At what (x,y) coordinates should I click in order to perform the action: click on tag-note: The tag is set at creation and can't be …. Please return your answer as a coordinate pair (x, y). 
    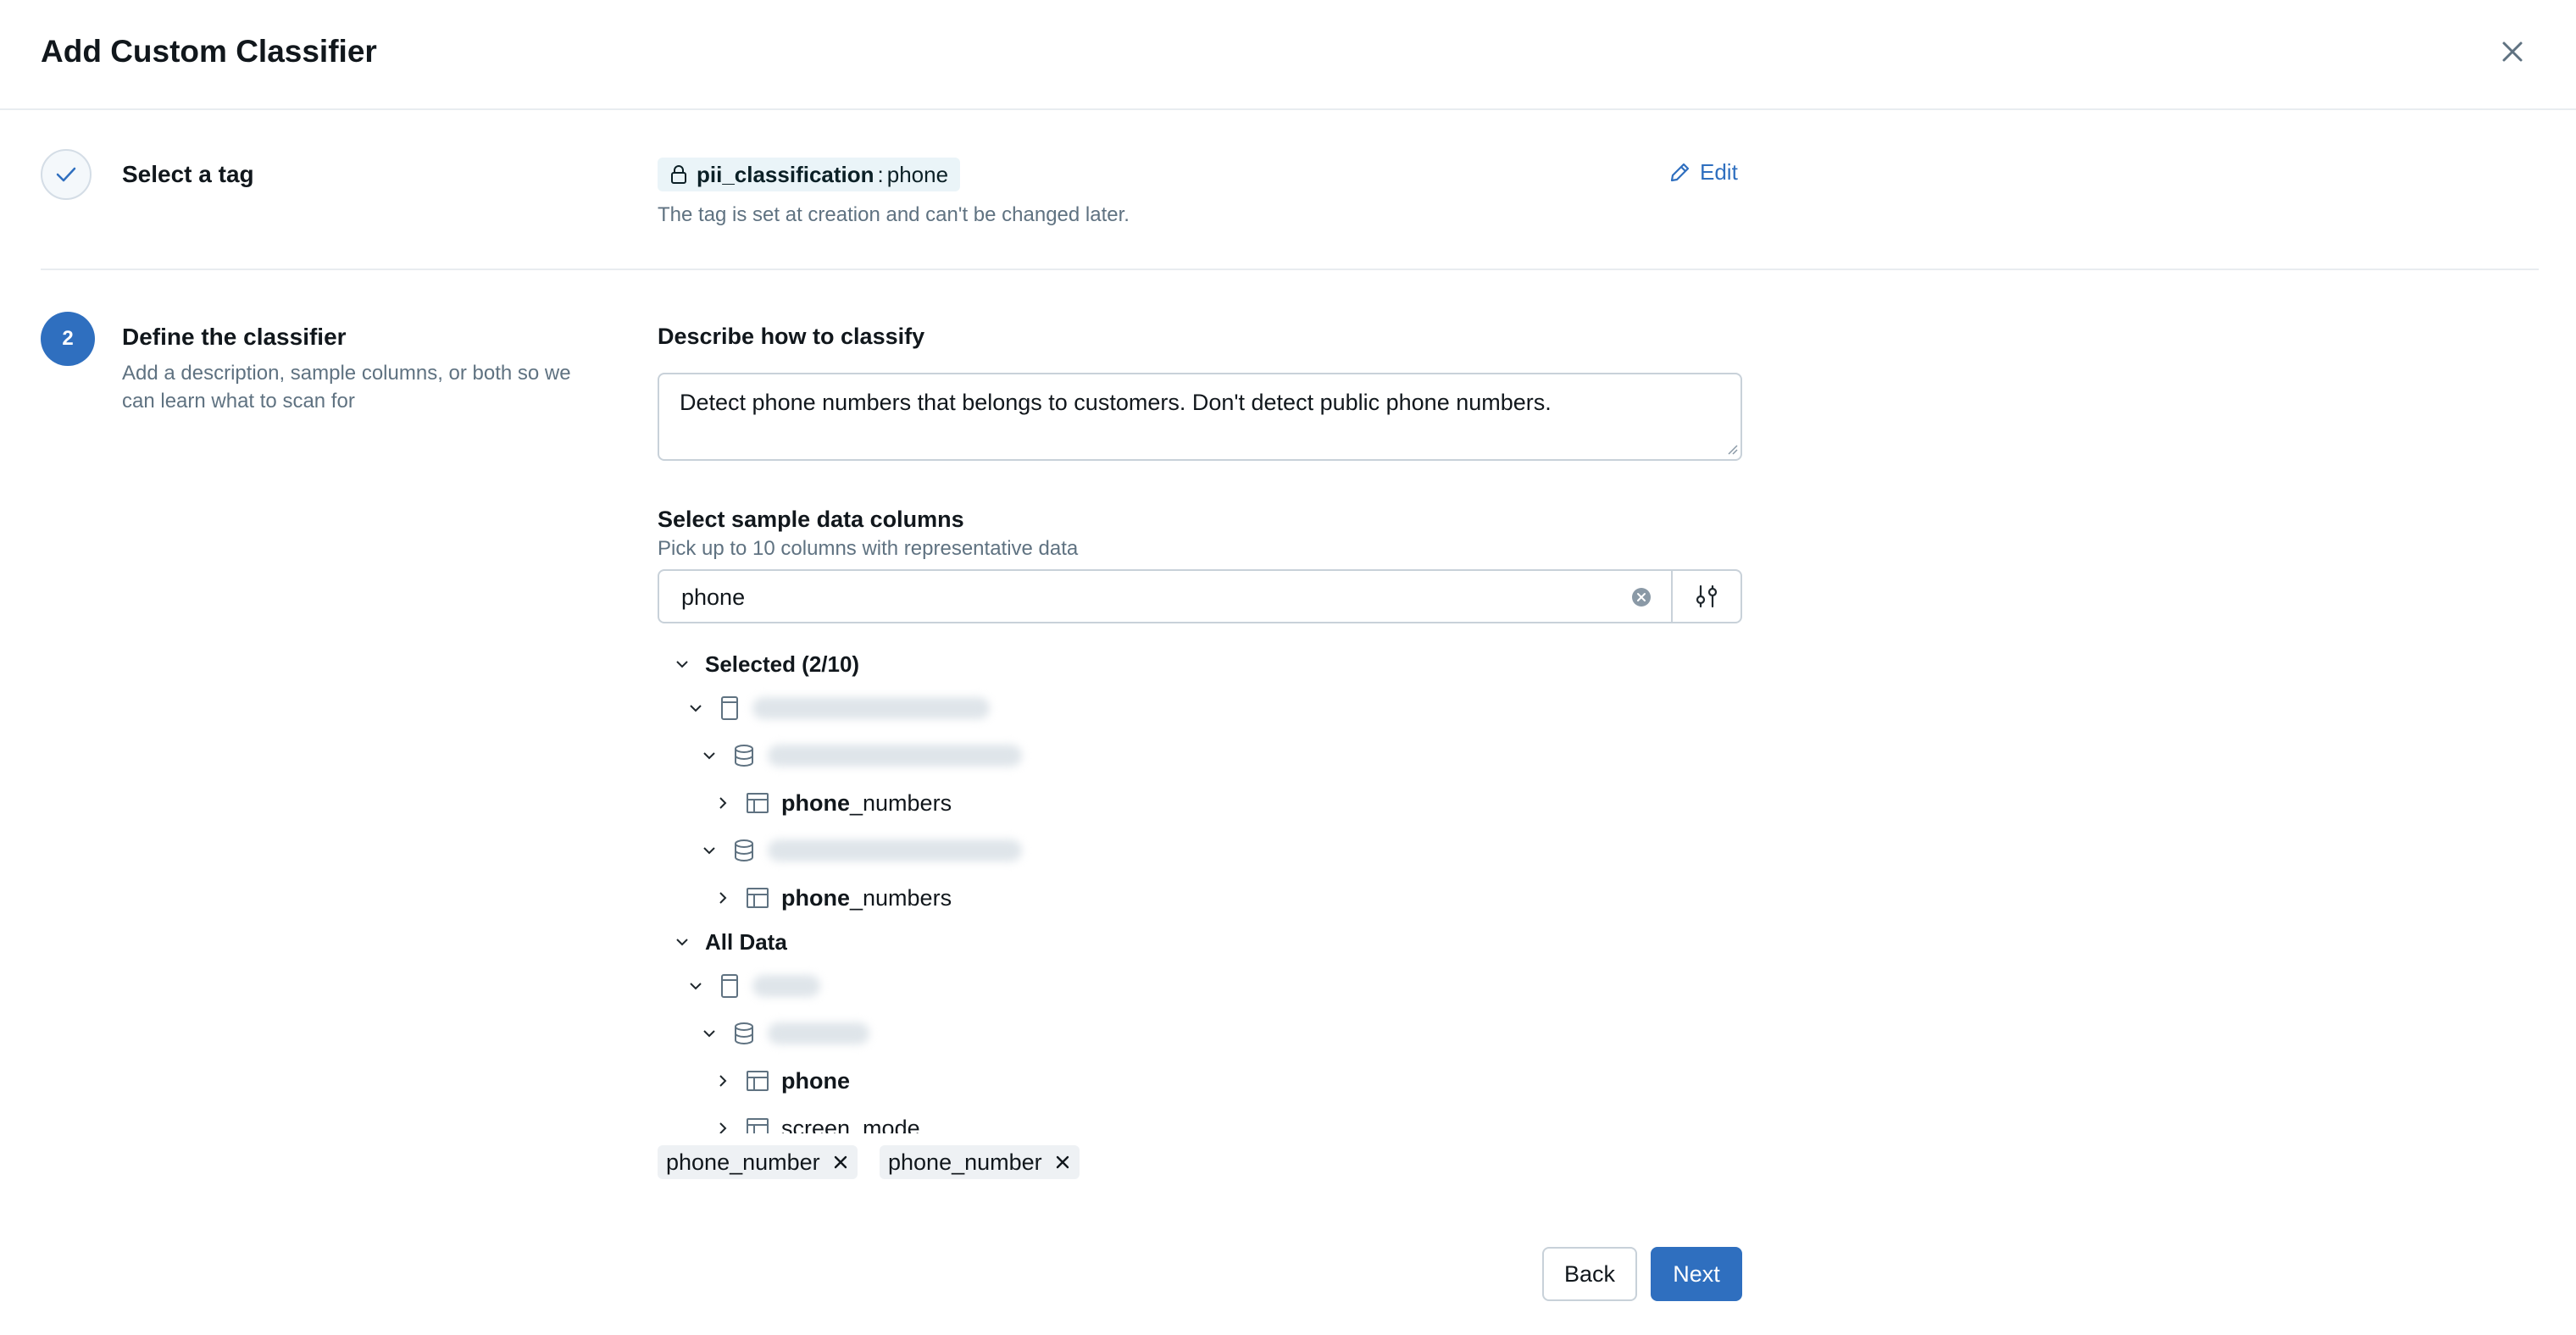
    Looking at the image, I should click on (894, 214).